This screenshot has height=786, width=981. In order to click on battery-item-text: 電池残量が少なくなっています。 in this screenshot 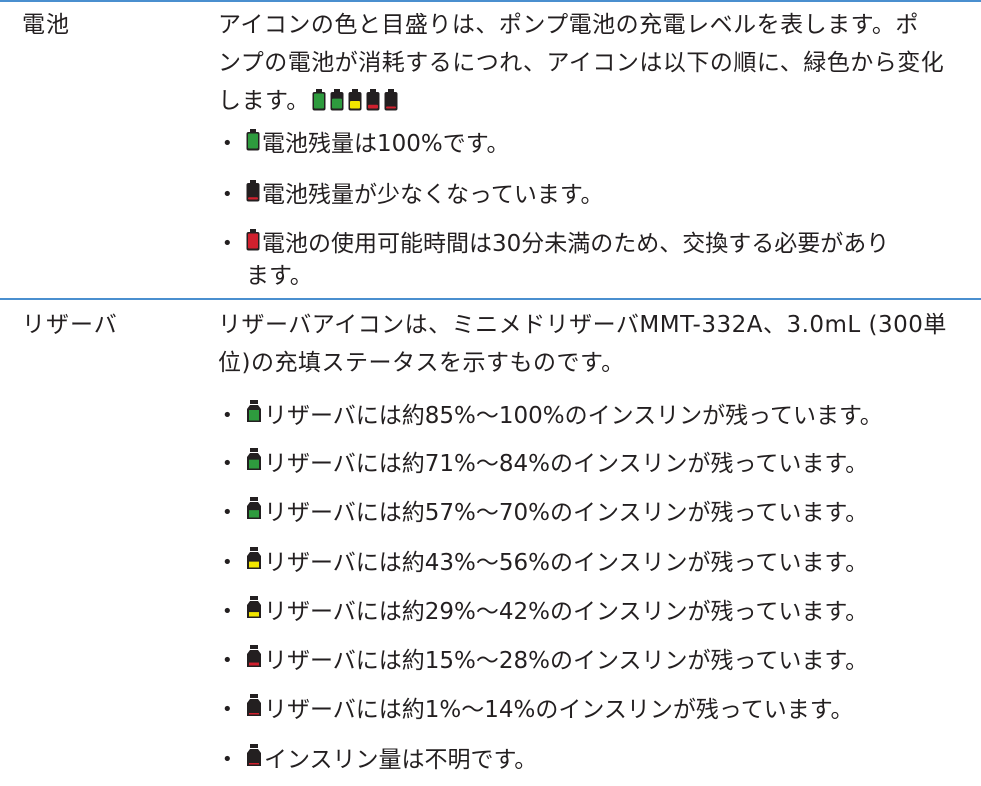, I will do `click(433, 195)`.